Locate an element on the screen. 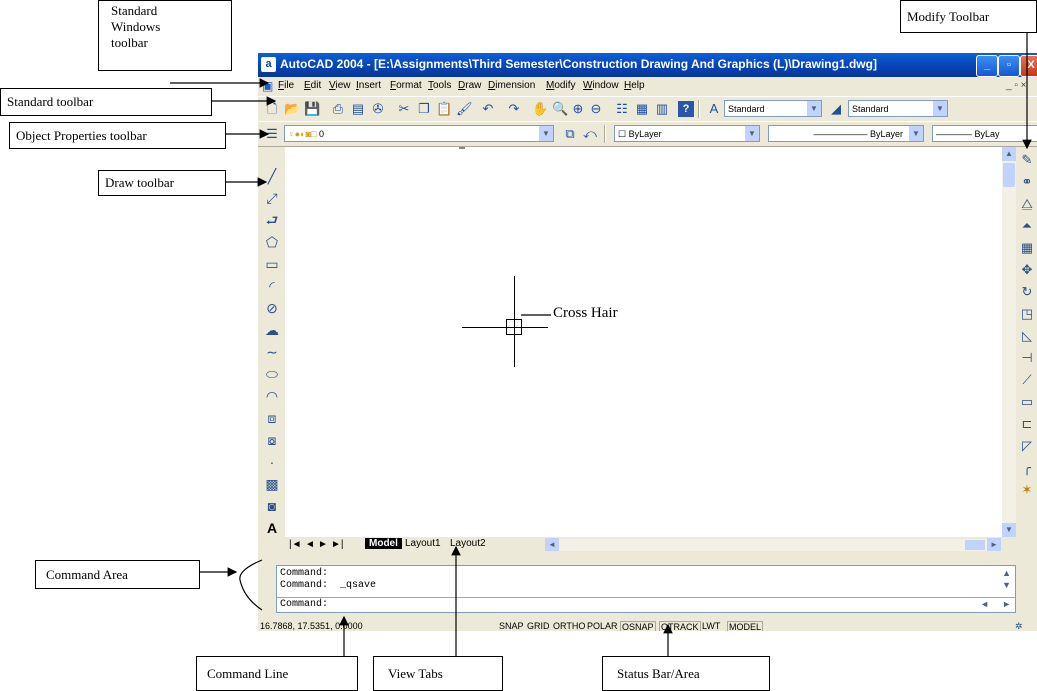 This screenshot has height=691, width=1037. callout-draw-toolbar: Draw toolbar is located at coordinates (162, 183).